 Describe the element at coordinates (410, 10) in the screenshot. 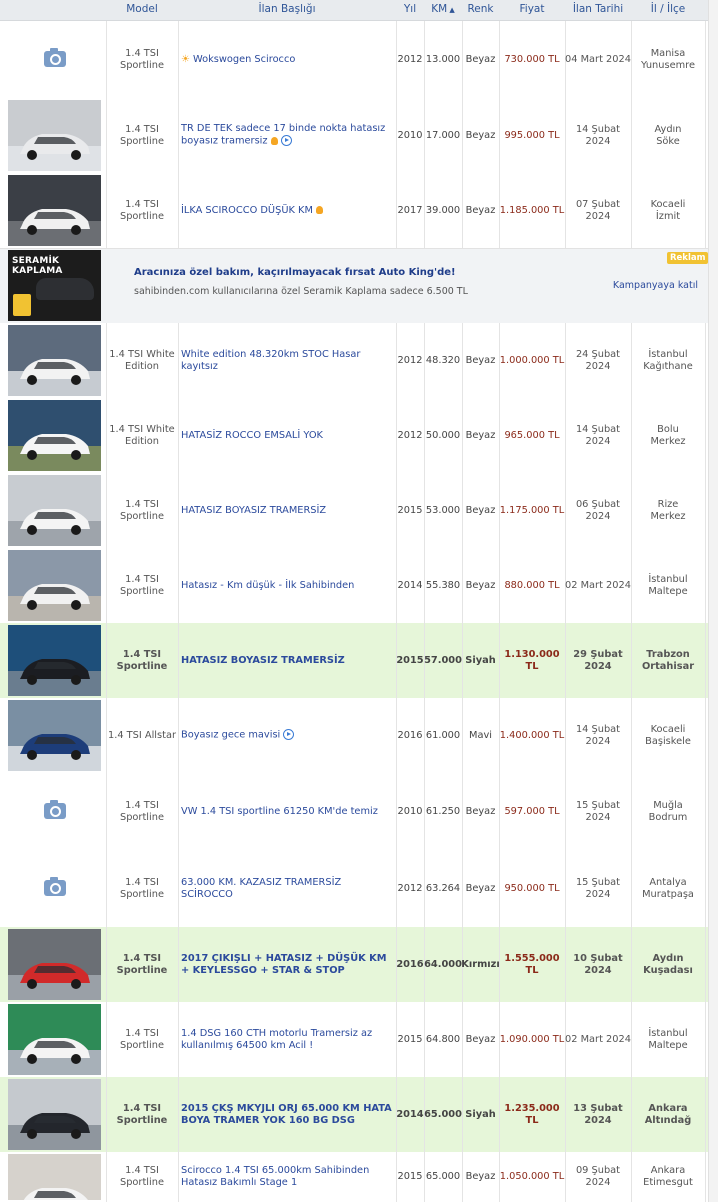

I see `header-year: Yıl` at that location.